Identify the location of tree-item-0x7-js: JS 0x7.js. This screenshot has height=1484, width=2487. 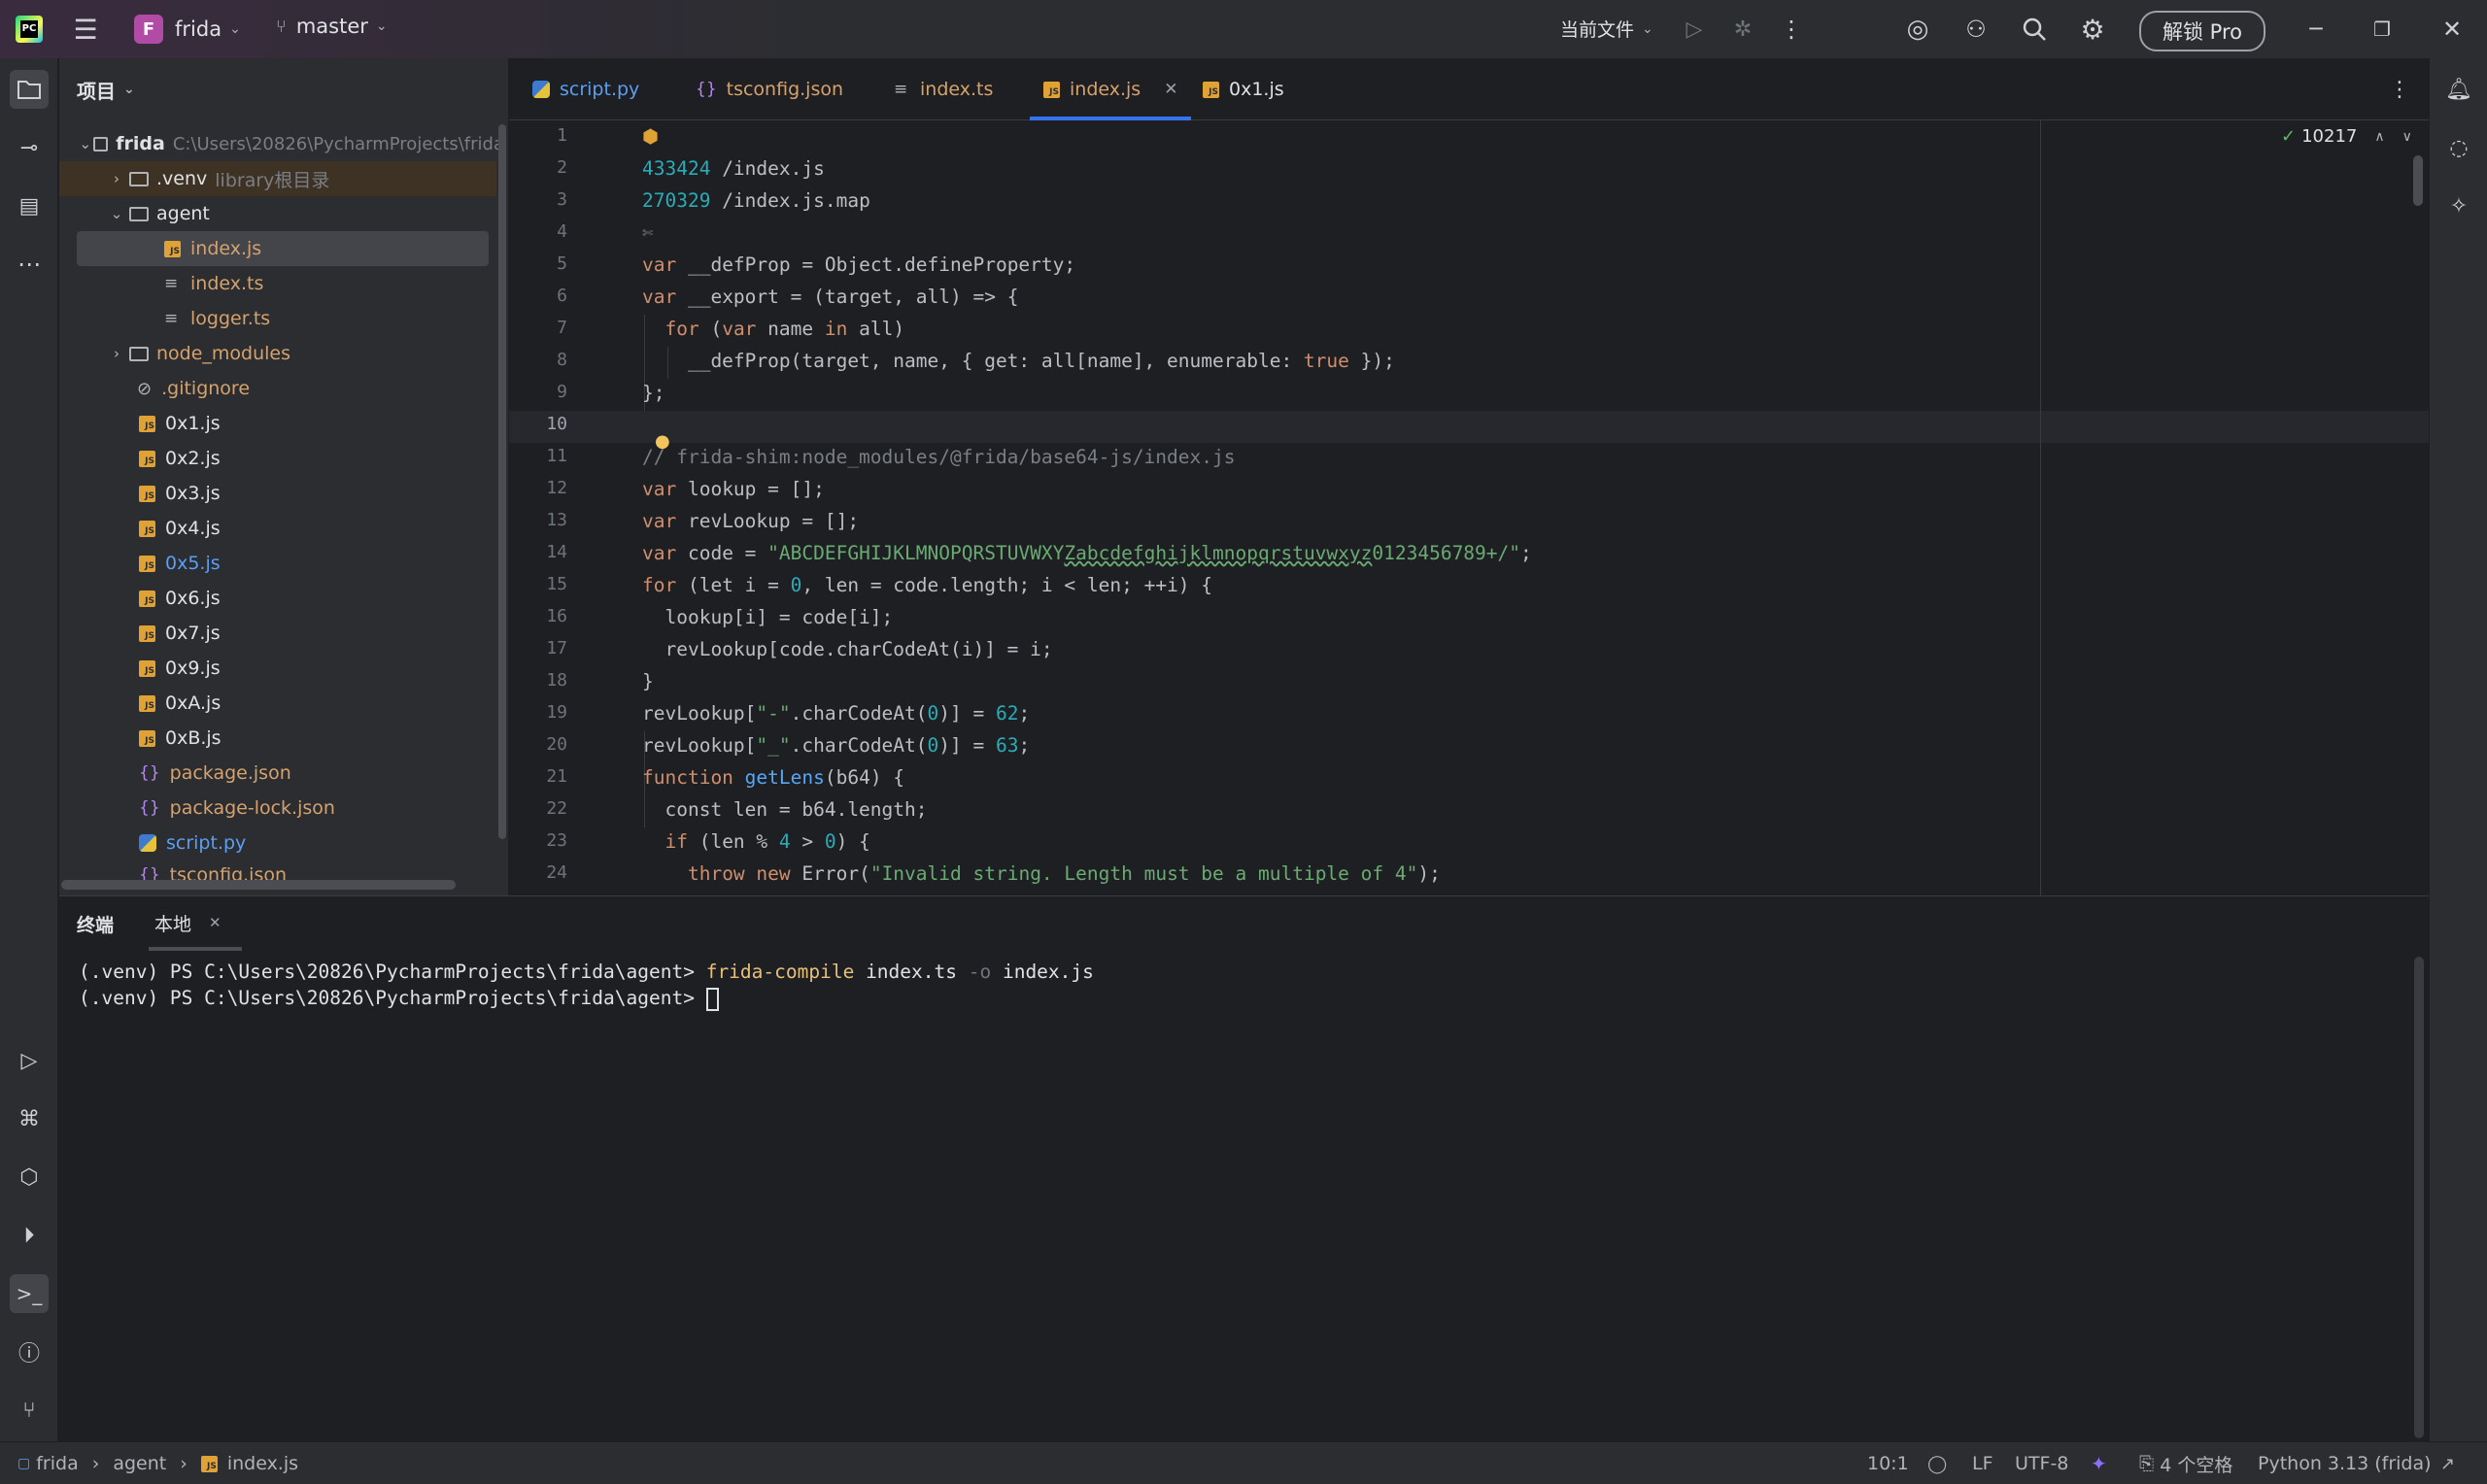
(180, 633).